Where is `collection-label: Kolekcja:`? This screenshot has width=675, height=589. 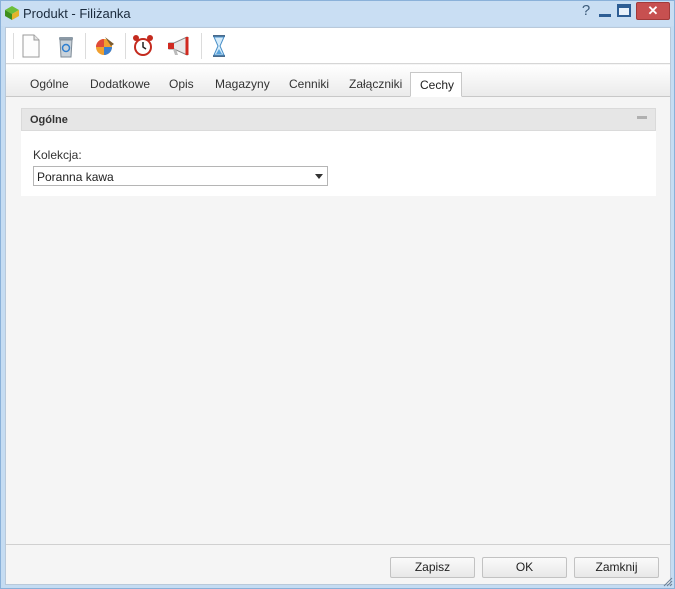
collection-label: Kolekcja: is located at coordinates (57, 155).